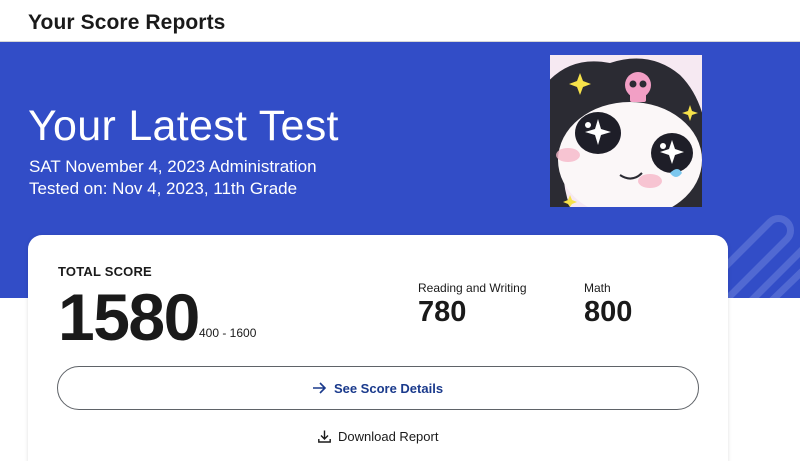 This screenshot has width=800, height=461. Describe the element at coordinates (608, 312) in the screenshot. I see `math-score: 800` at that location.